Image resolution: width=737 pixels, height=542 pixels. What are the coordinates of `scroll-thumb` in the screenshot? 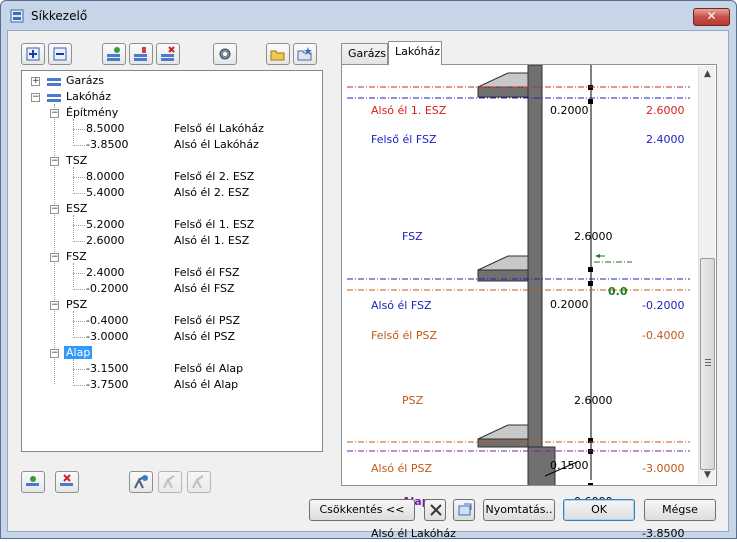 It's located at (707, 364).